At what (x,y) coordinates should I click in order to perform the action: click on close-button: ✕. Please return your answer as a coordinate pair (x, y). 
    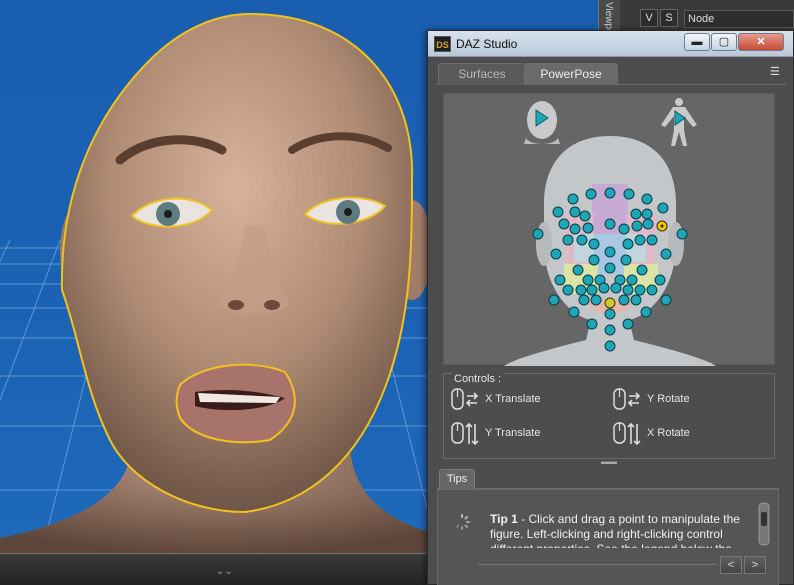
    Looking at the image, I should click on (761, 42).